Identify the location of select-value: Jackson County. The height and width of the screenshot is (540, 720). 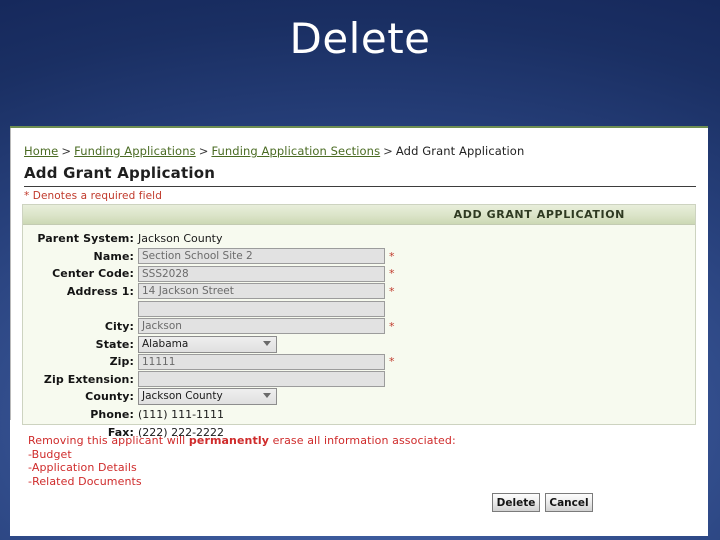
(182, 396).